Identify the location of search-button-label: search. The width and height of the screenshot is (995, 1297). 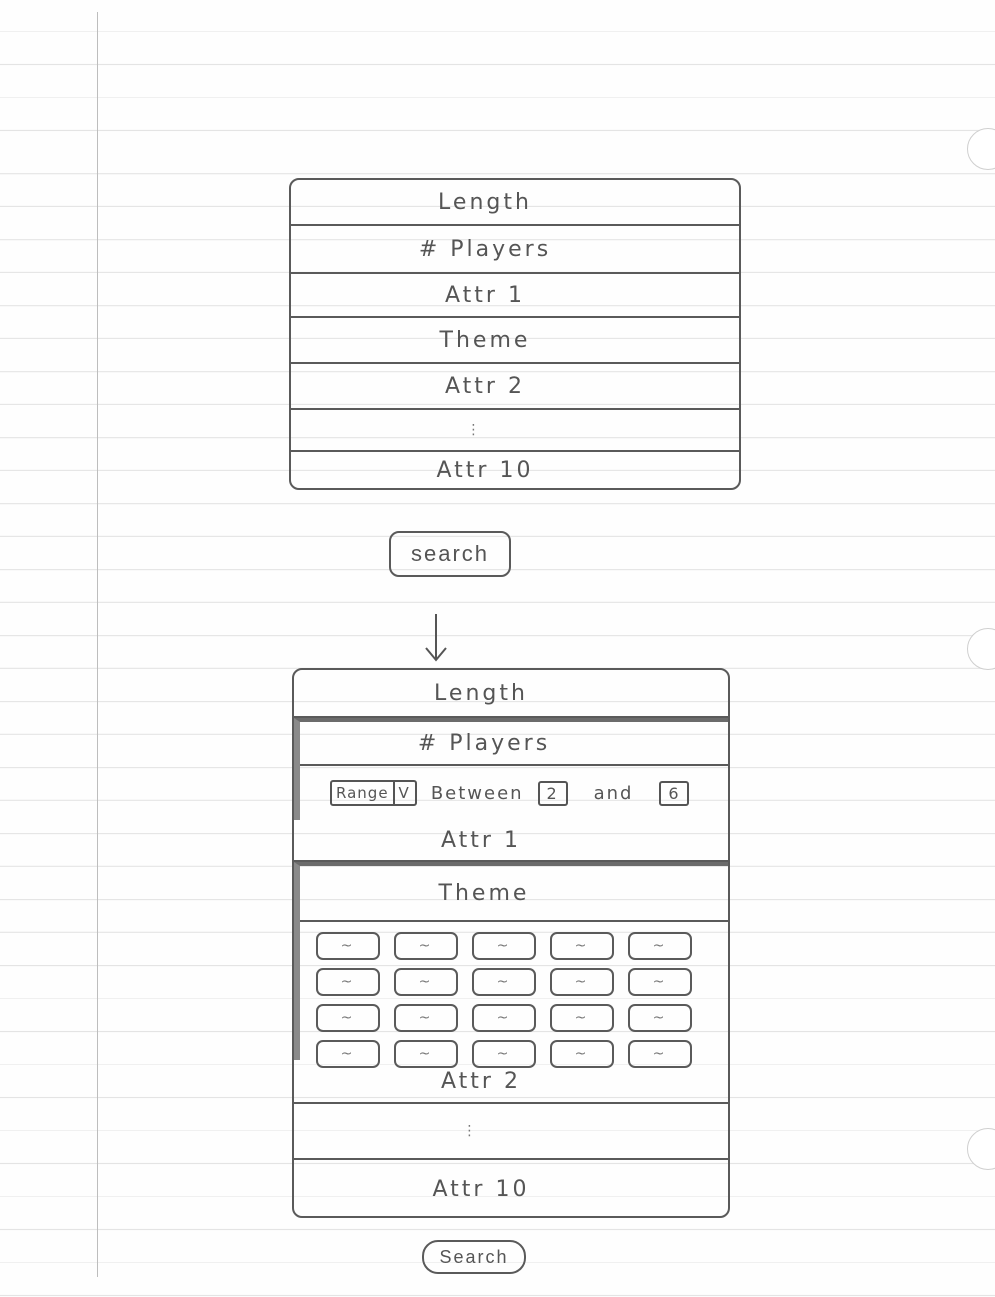
(450, 553).